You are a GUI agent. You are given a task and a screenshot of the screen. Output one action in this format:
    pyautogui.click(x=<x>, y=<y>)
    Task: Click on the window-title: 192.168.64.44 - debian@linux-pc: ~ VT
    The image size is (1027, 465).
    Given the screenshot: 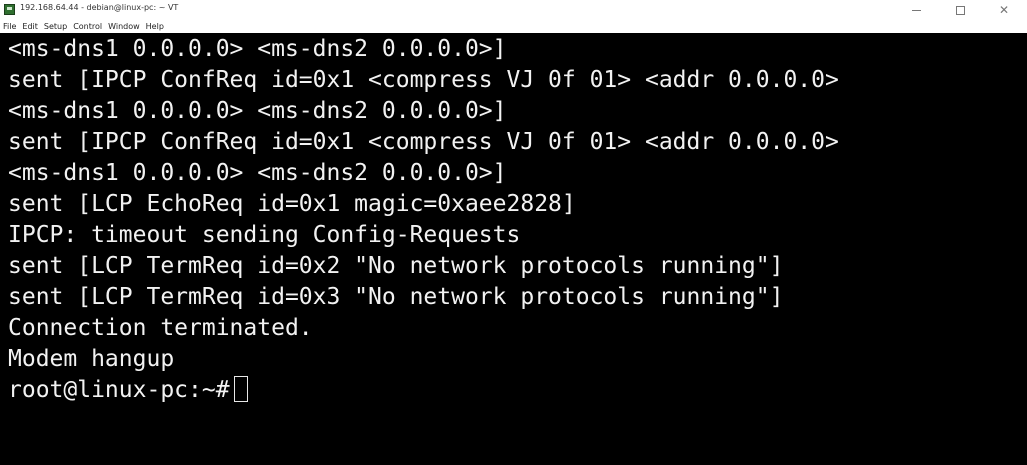 What is the action you would take?
    pyautogui.click(x=99, y=7)
    